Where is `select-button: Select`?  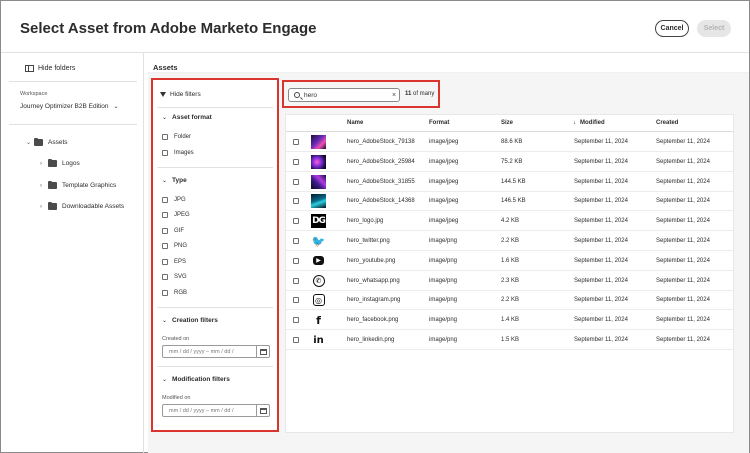
select-button: Select is located at coordinates (714, 28).